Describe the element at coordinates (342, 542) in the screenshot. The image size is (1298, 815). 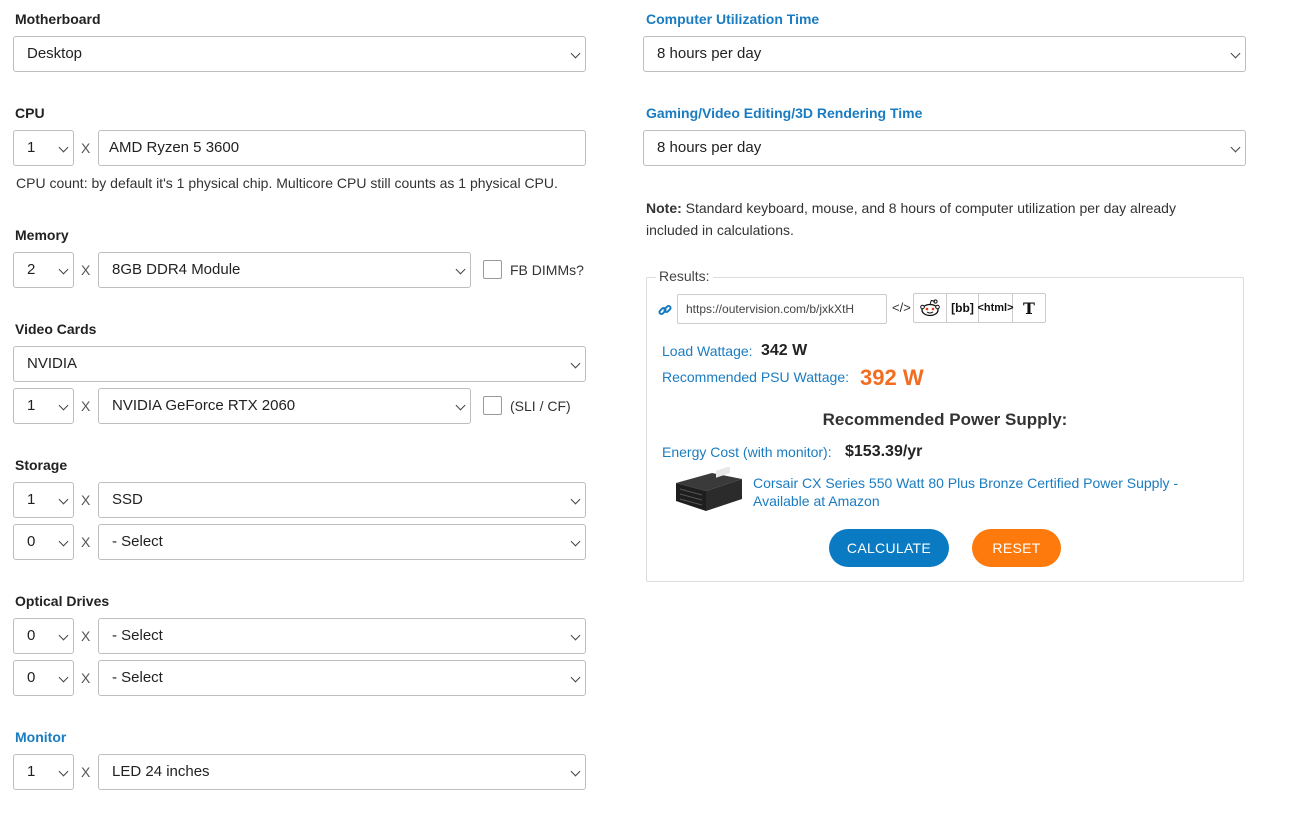
I see `storage-select: - Select` at that location.